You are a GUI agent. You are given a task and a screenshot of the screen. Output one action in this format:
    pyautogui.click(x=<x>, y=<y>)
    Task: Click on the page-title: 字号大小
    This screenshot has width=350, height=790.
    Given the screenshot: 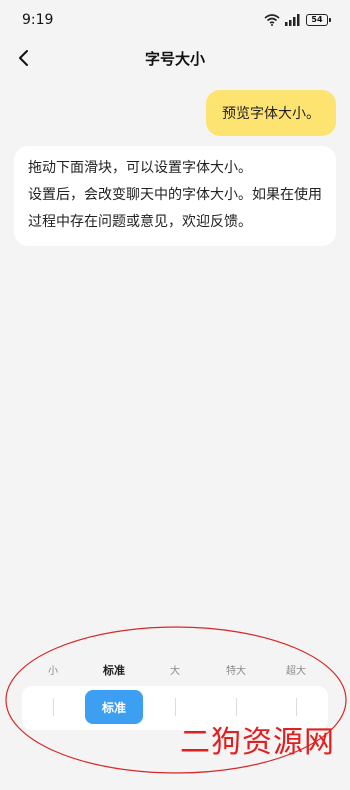 What is the action you would take?
    pyautogui.click(x=174, y=59)
    